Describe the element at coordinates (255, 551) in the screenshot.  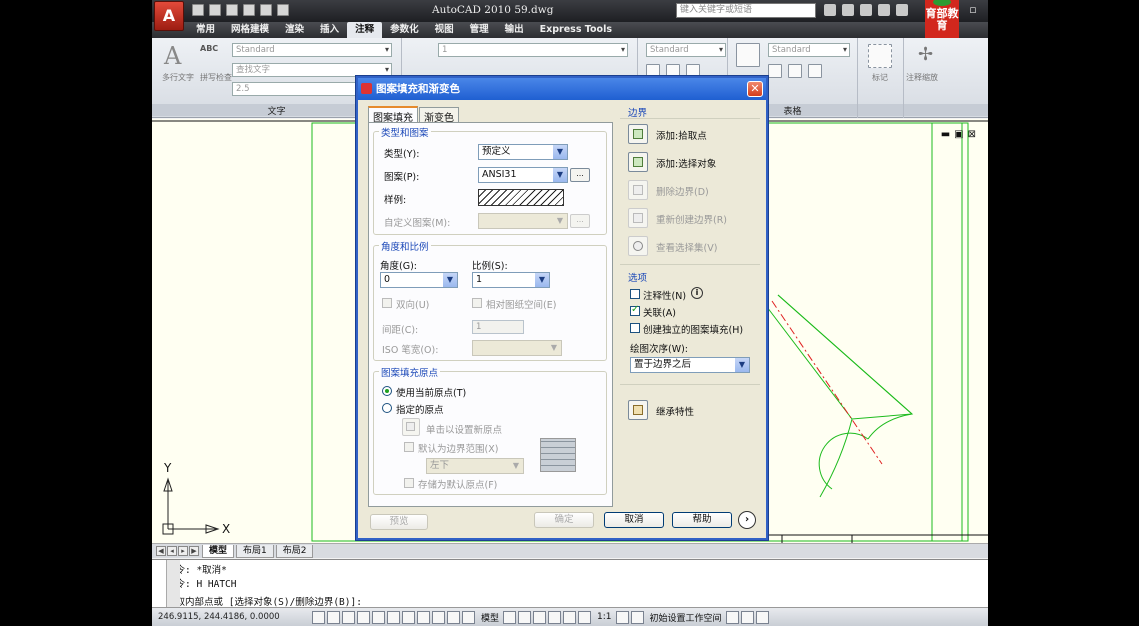
I see `tab-layout1: 布局1` at that location.